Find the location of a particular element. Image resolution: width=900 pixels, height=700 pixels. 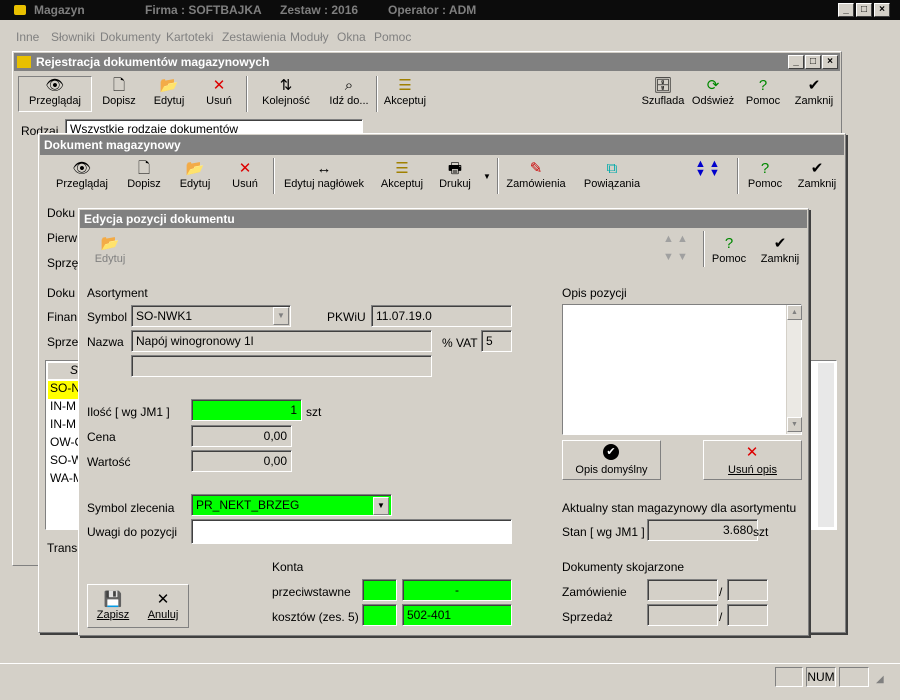

assortment-heading: Asortyment is located at coordinates (117, 293).